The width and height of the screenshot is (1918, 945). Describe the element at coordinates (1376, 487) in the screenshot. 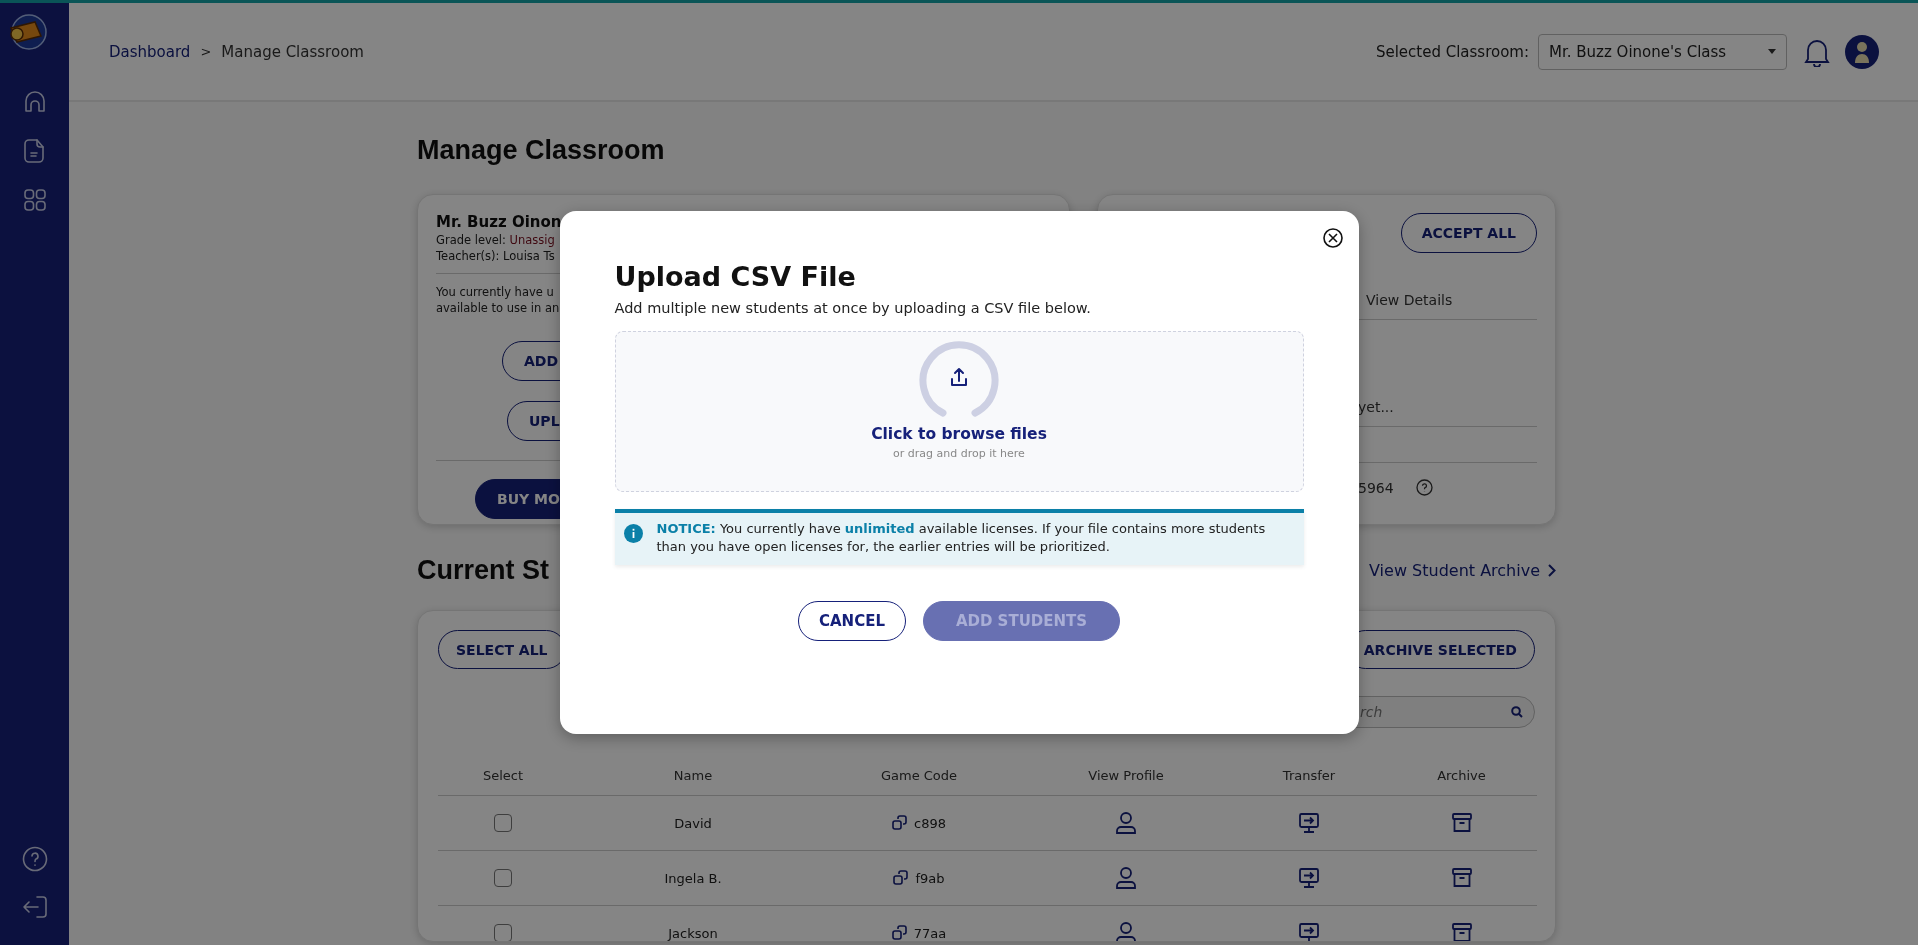

I see `class-code: 5964` at that location.